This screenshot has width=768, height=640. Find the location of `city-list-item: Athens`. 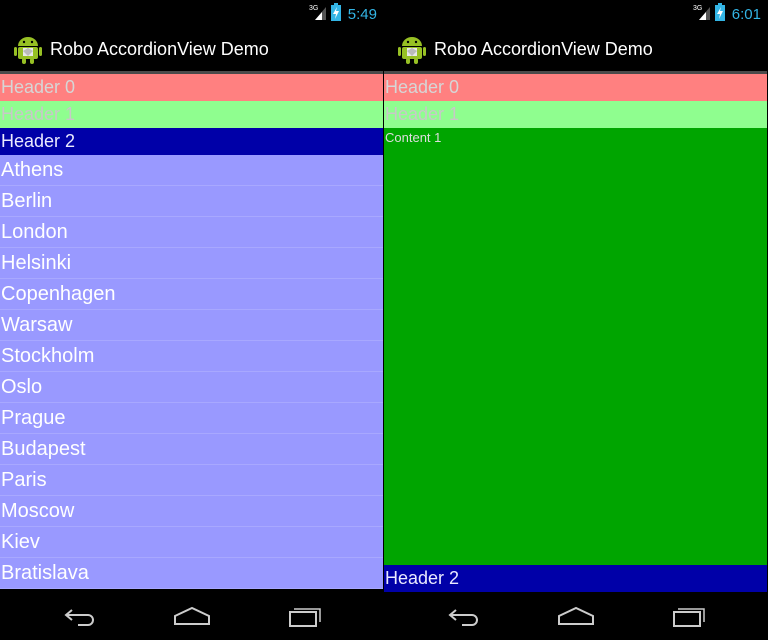

city-list-item: Athens is located at coordinates (191, 170).